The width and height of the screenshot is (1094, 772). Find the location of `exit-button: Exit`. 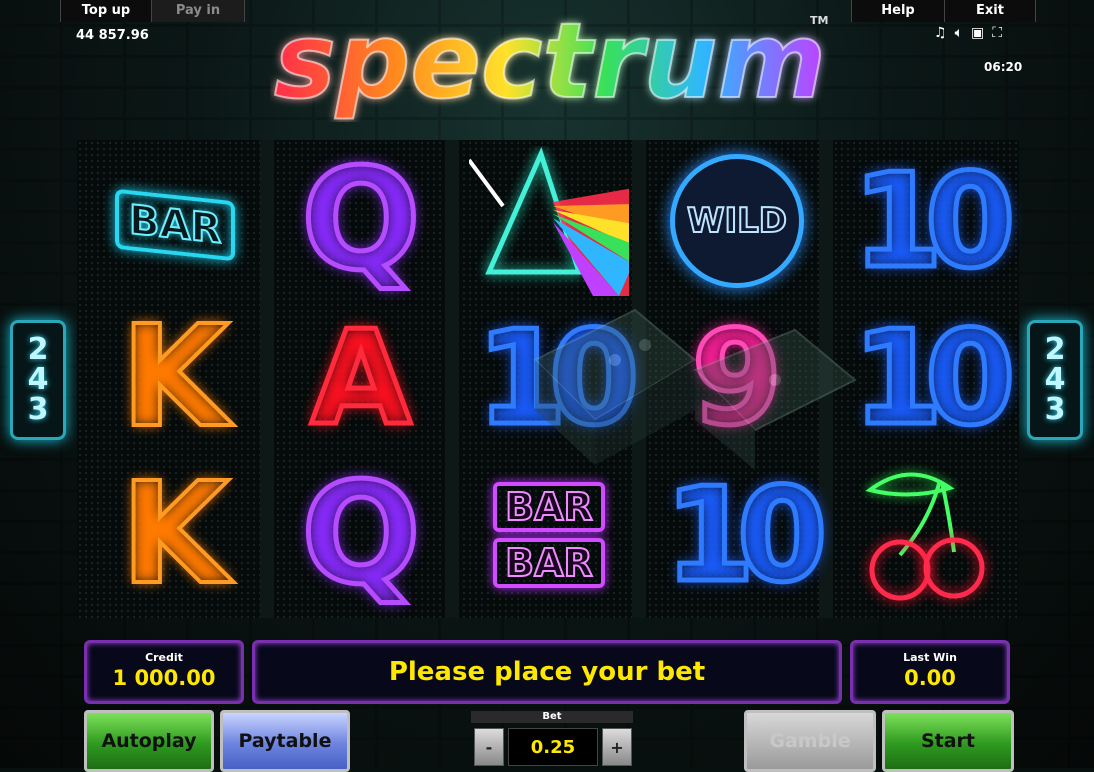

exit-button: Exit is located at coordinates (990, 11).